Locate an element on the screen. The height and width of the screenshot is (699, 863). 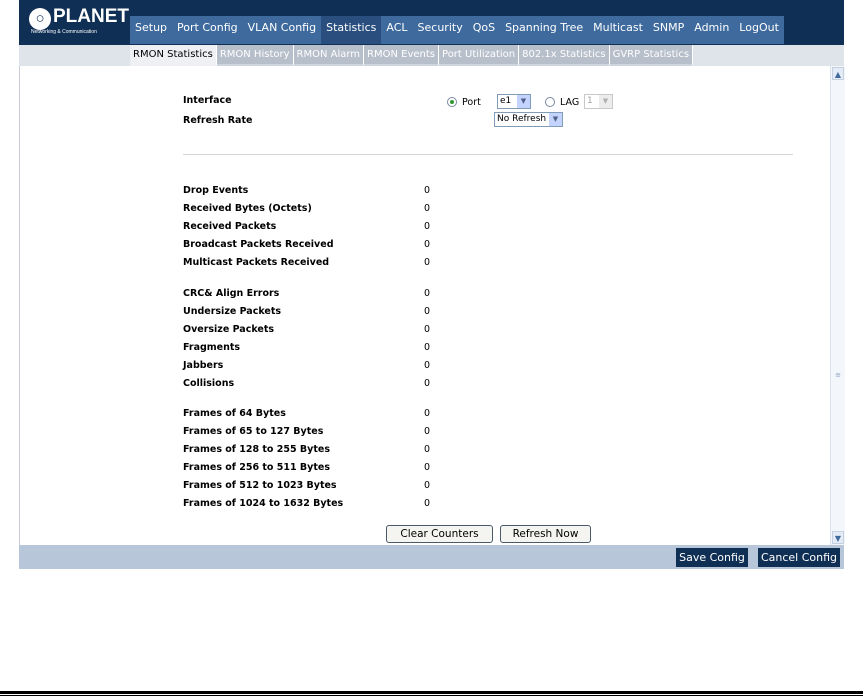
refresh-rate-value: No Refresh is located at coordinates (522, 119).